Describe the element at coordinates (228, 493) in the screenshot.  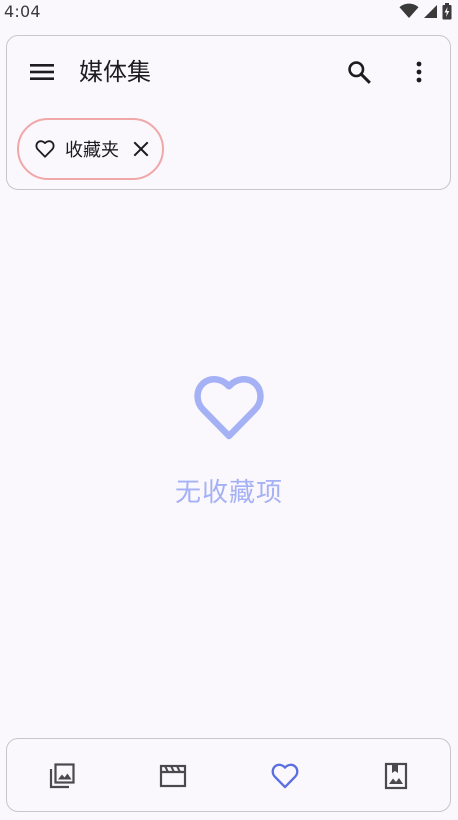
I see `empty-state-text: 无收藏项` at that location.